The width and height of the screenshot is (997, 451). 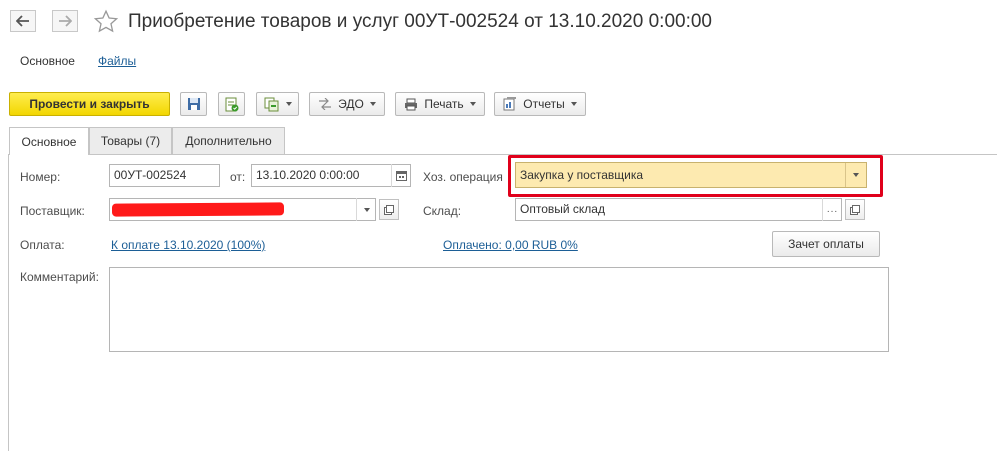 I want to click on redaction-mark, so click(x=198, y=209).